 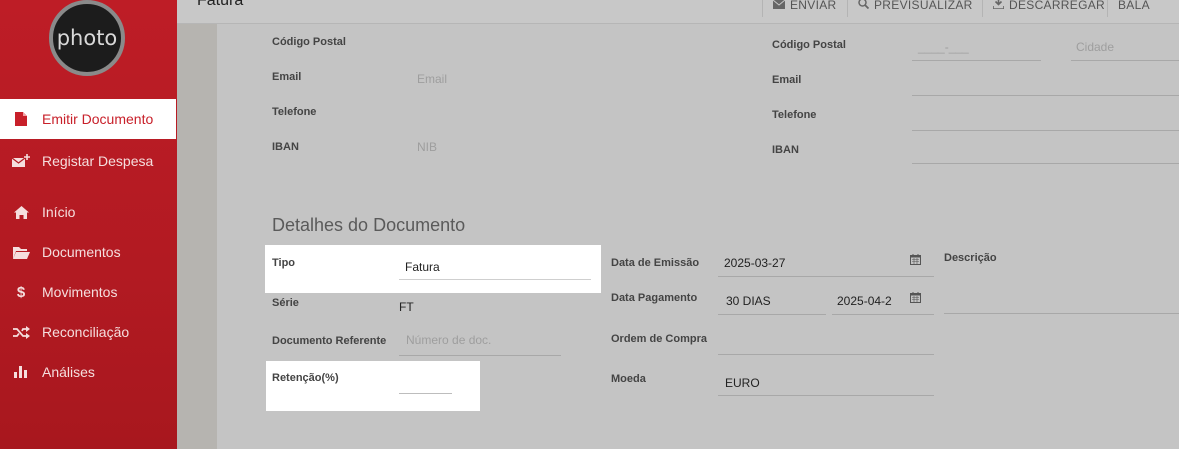 What do you see at coordinates (98, 119) in the screenshot?
I see `sidebar-item-label: Emitir Documento` at bounding box center [98, 119].